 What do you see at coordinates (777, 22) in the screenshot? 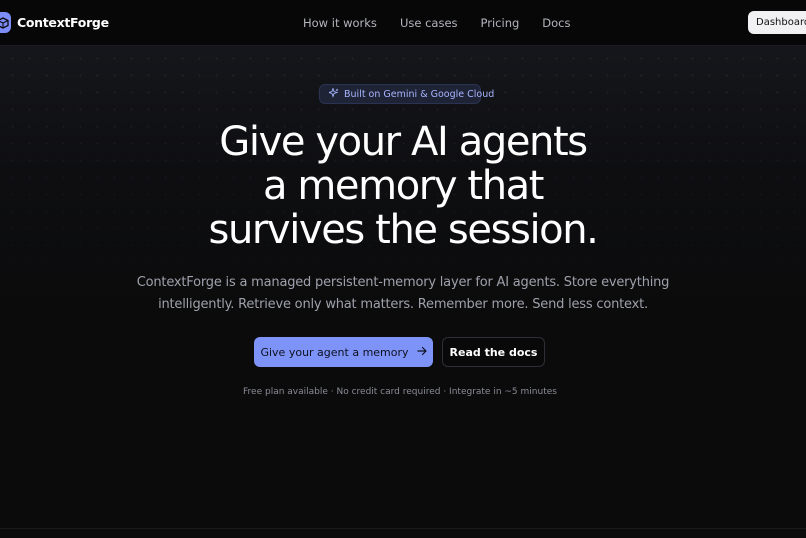
I see `dashboard-button: Dashboard` at bounding box center [777, 22].